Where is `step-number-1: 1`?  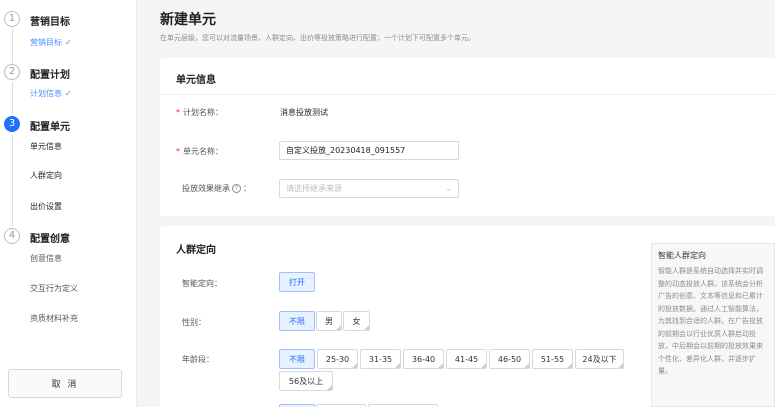 step-number-1: 1 is located at coordinates (12, 19).